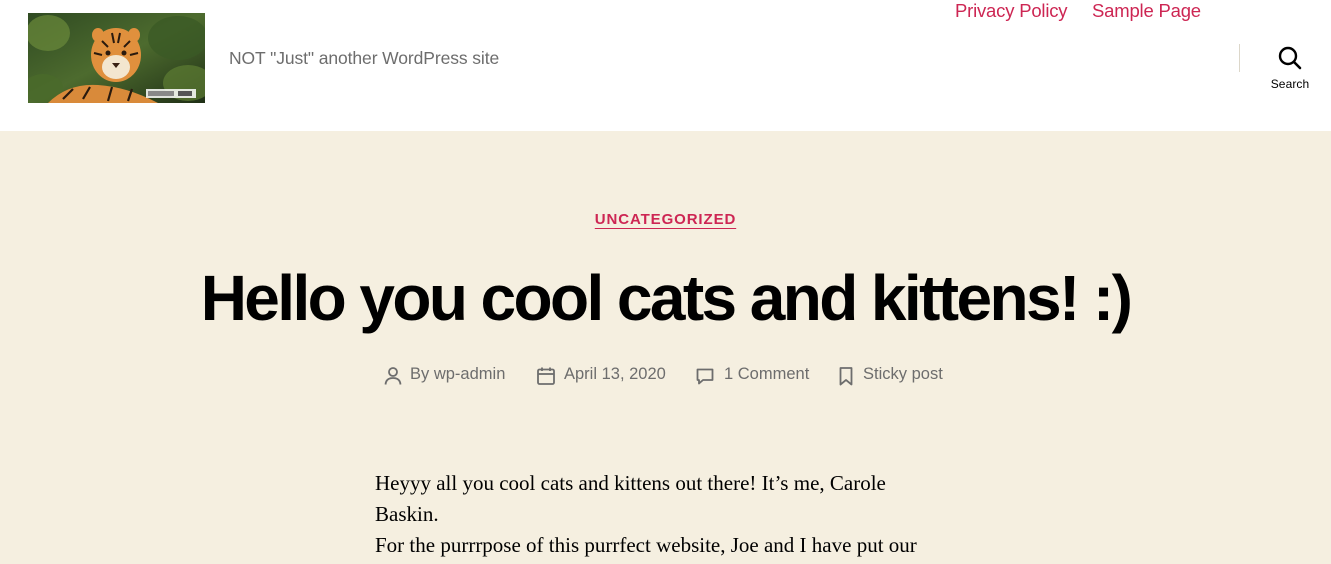  I want to click on category-link-uncategorized: UNCATEGORIZED, so click(665, 219).